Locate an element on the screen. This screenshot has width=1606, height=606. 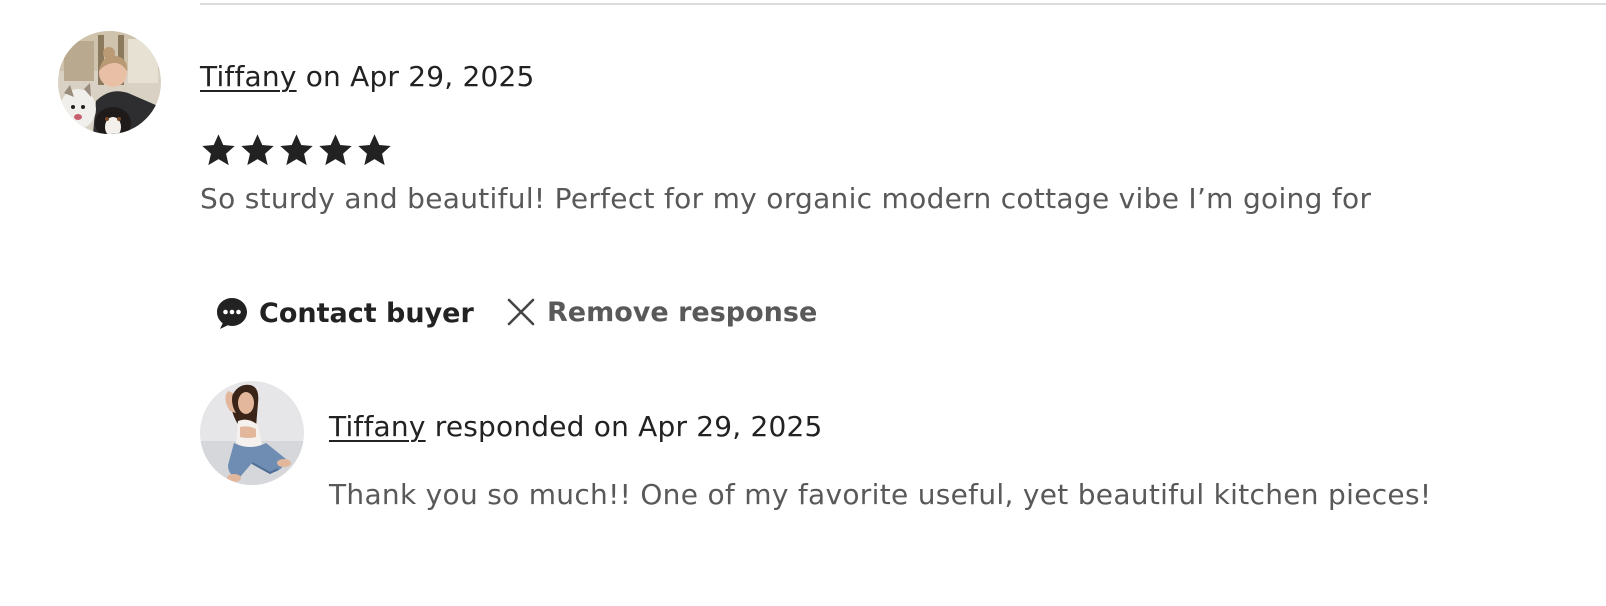
review-meta: Tiffany on Apr 29, 2025 is located at coordinates (367, 76).